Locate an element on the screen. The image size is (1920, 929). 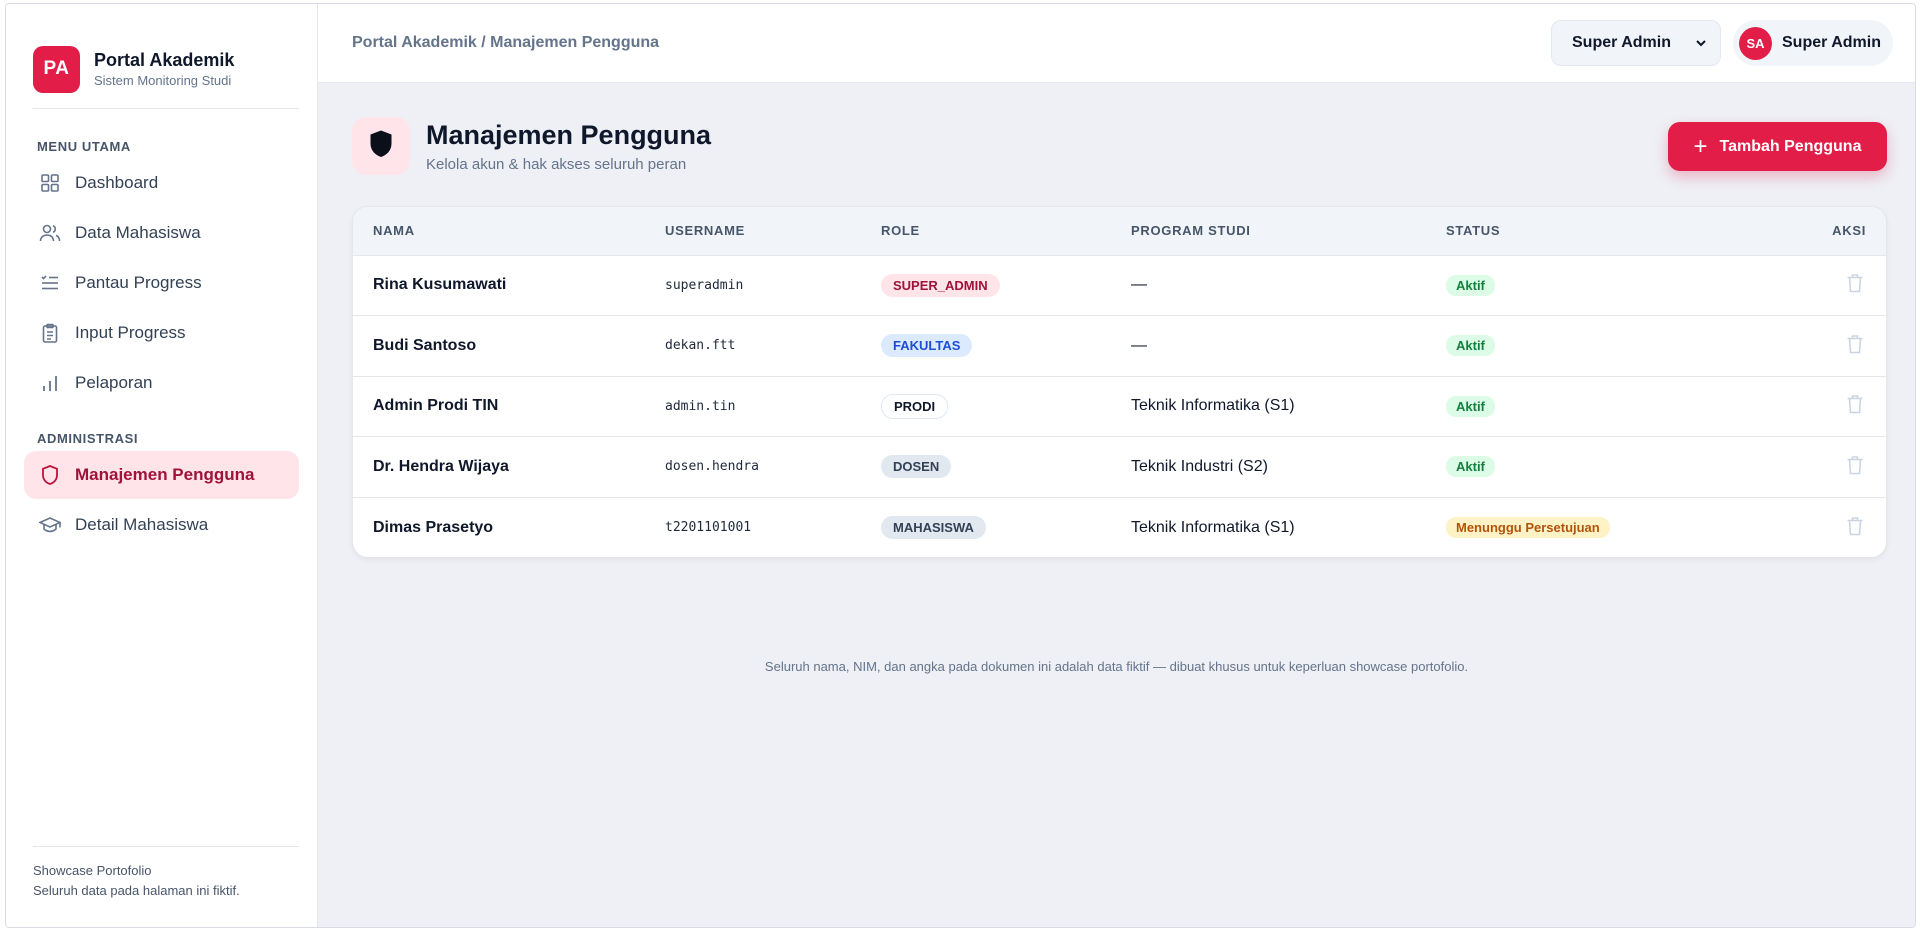
cell-role: MAHASISWA is located at coordinates (1006, 527).